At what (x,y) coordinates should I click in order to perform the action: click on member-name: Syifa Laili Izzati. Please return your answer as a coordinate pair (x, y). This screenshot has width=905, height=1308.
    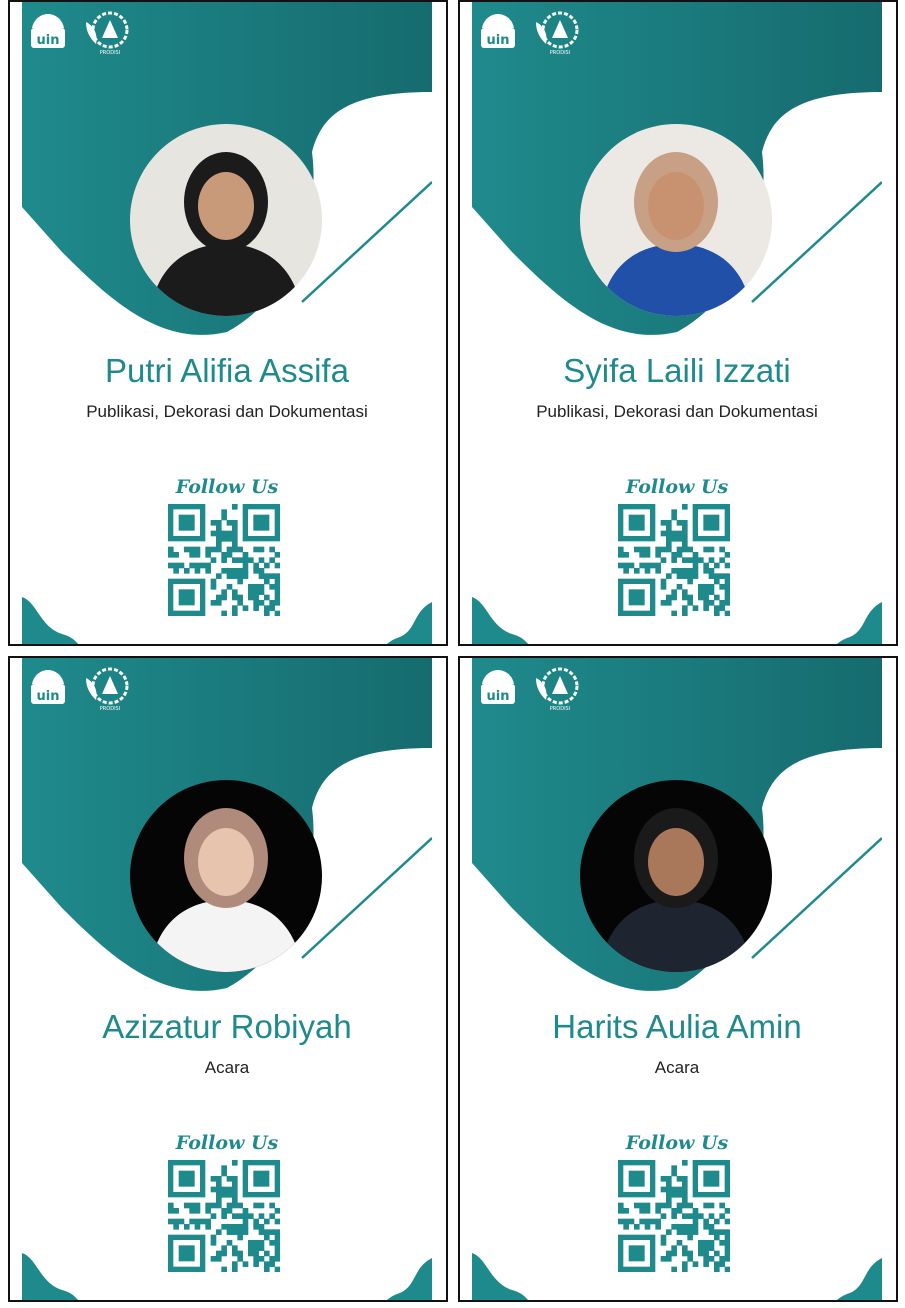
    Looking at the image, I should click on (677, 370).